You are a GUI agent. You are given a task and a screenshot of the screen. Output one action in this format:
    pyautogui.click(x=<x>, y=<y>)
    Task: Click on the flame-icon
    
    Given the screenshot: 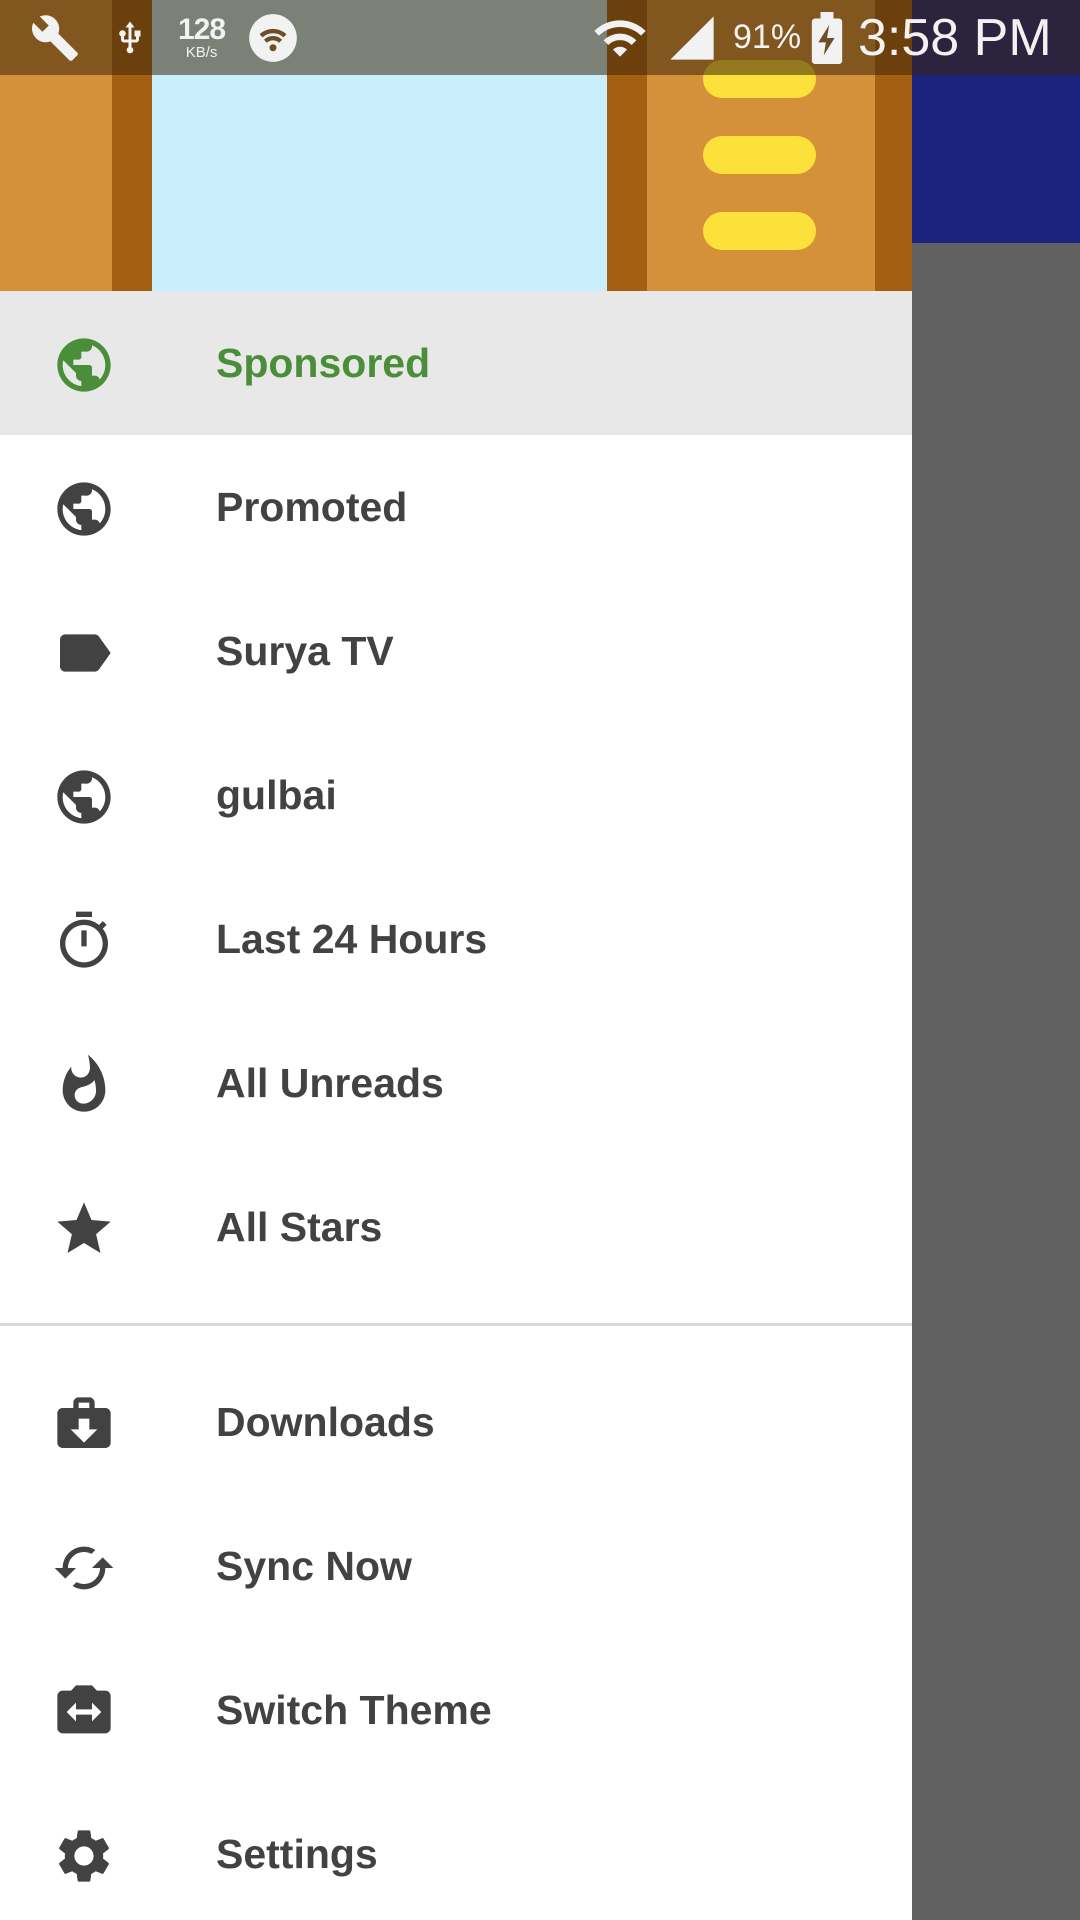 What is the action you would take?
    pyautogui.click(x=84, y=1085)
    